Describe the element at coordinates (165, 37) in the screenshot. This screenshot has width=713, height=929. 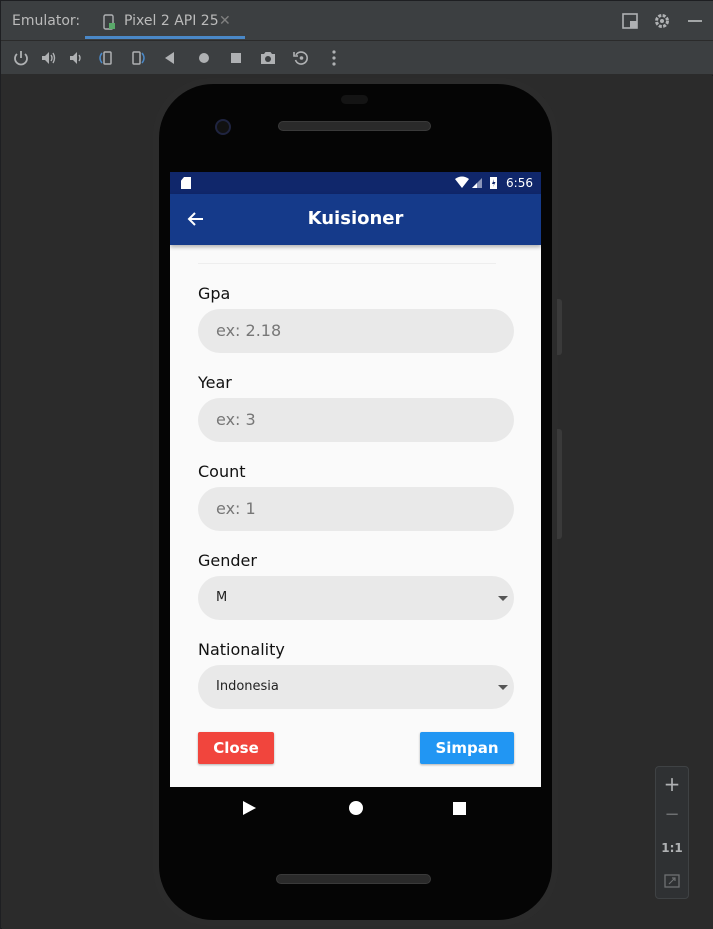
I see `tab-active-indicator` at that location.